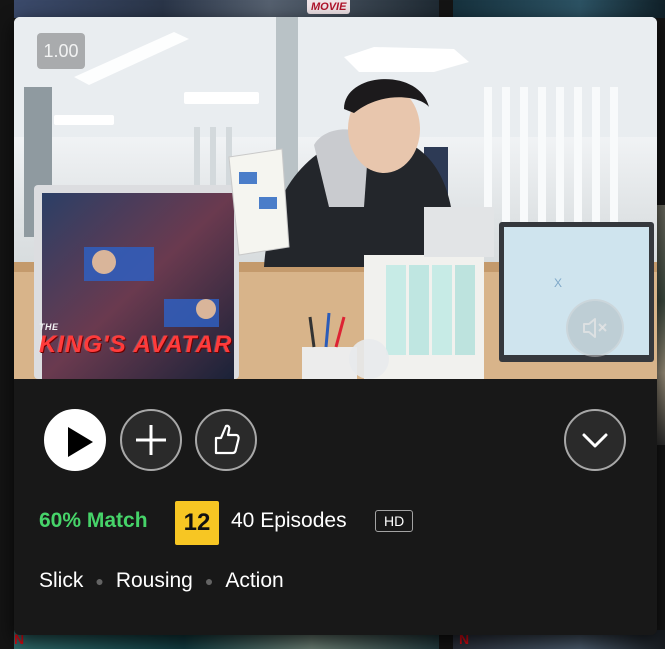 The image size is (665, 649). Describe the element at coordinates (254, 580) in the screenshot. I see `genre-tag: Action` at that location.